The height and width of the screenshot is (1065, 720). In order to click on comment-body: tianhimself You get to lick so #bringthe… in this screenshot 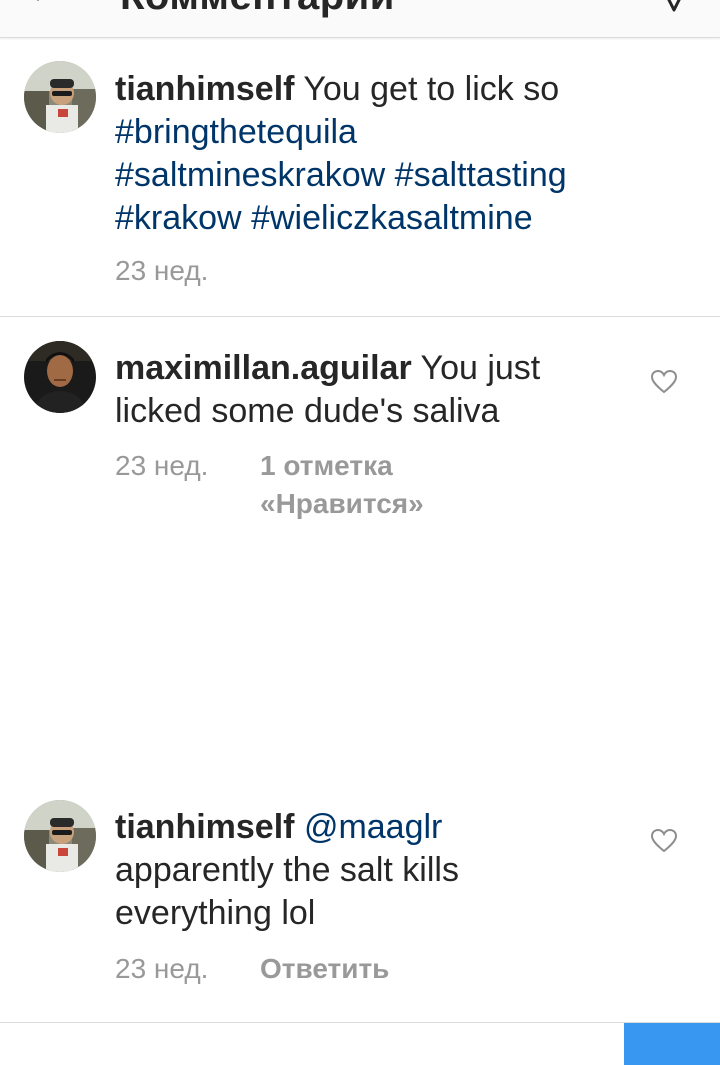, I will do `click(377, 154)`.